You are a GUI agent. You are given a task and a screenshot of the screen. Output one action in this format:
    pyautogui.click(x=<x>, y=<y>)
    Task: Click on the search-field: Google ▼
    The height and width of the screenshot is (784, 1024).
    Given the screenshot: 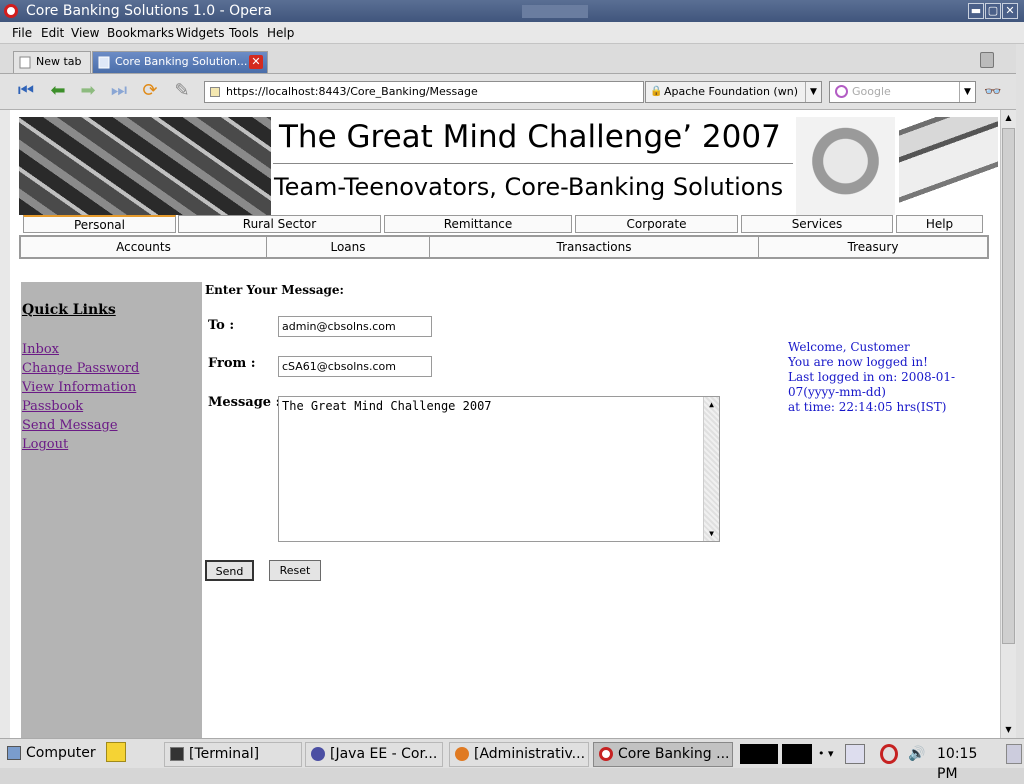 What is the action you would take?
    pyautogui.click(x=902, y=92)
    